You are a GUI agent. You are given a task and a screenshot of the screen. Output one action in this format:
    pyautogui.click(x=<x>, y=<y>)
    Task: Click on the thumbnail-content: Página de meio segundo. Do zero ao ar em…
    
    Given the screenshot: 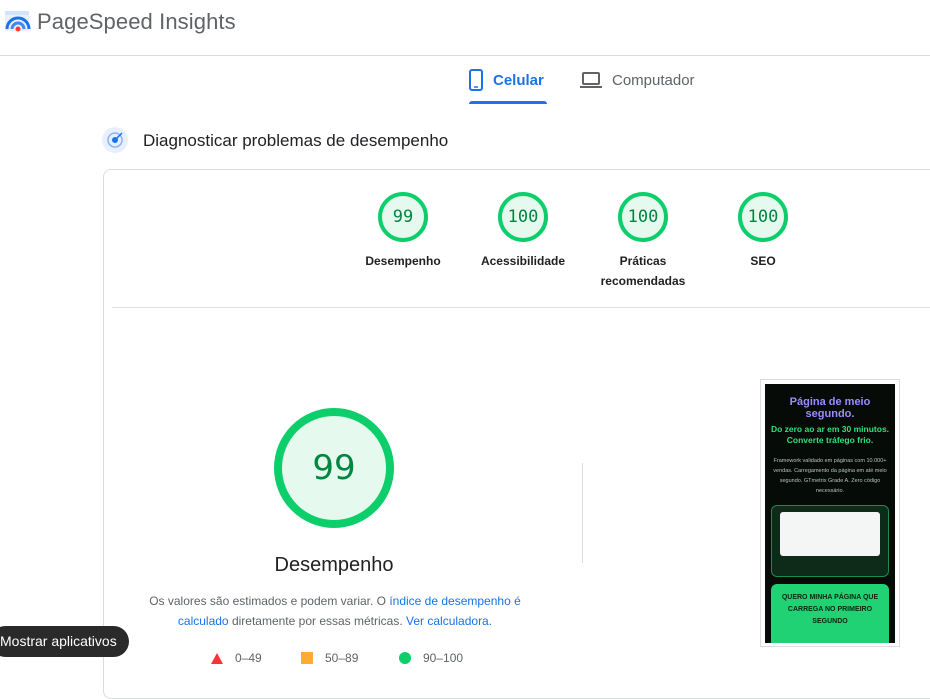 What is the action you would take?
    pyautogui.click(x=830, y=513)
    